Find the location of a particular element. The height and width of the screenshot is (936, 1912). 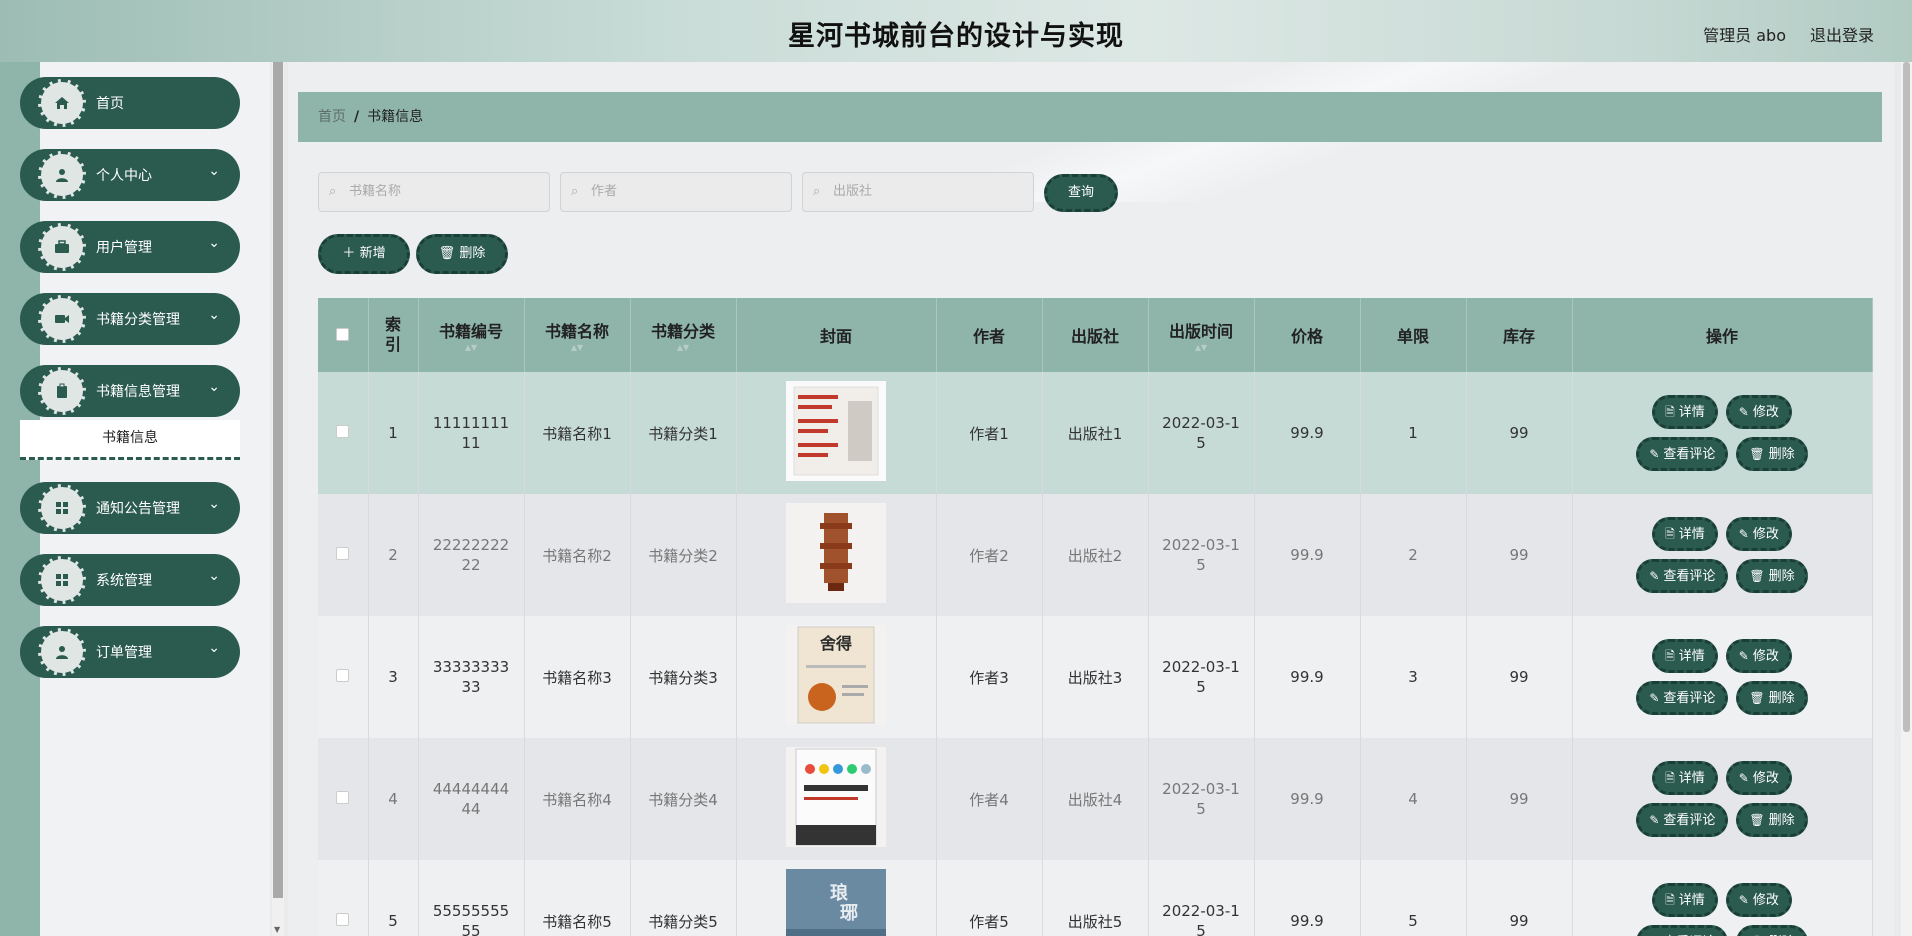

sidebar-item-3: 用户管理 ⌄ is located at coordinates (130, 247).